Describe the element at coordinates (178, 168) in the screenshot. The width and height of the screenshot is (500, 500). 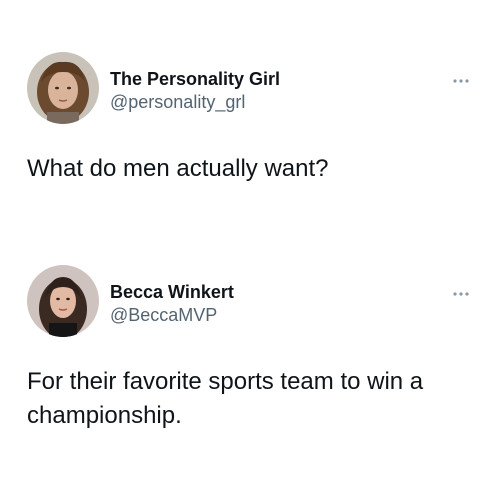
I see `tweet-text: What do men actually want?` at that location.